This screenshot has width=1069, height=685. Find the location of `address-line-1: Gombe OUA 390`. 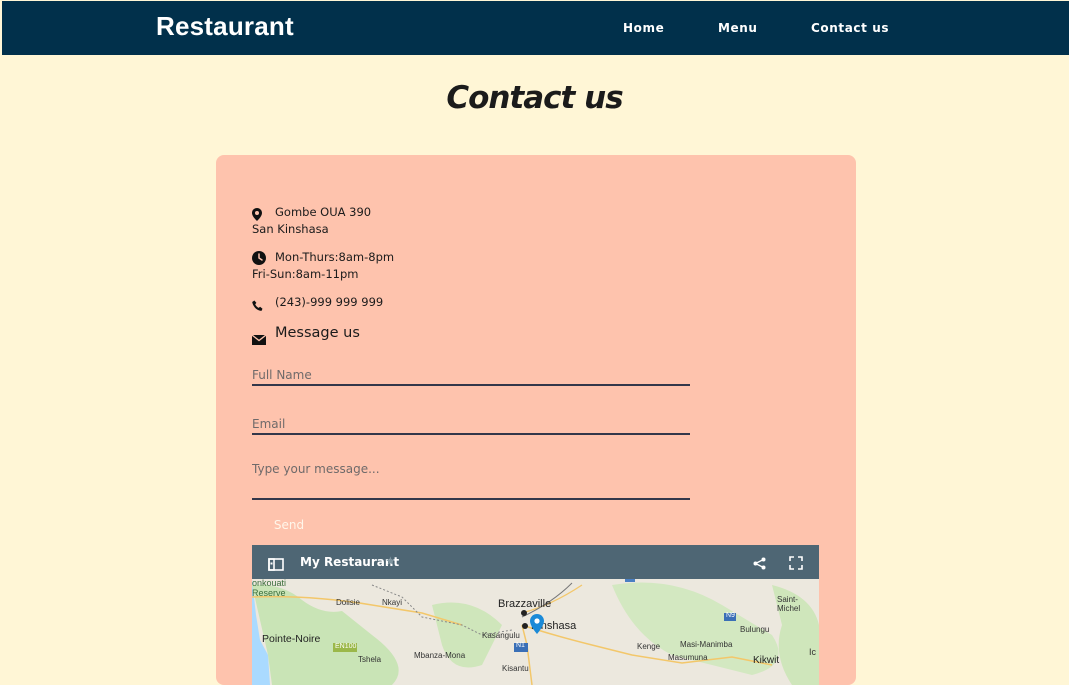

address-line-1: Gombe OUA 390 is located at coordinates (323, 212).